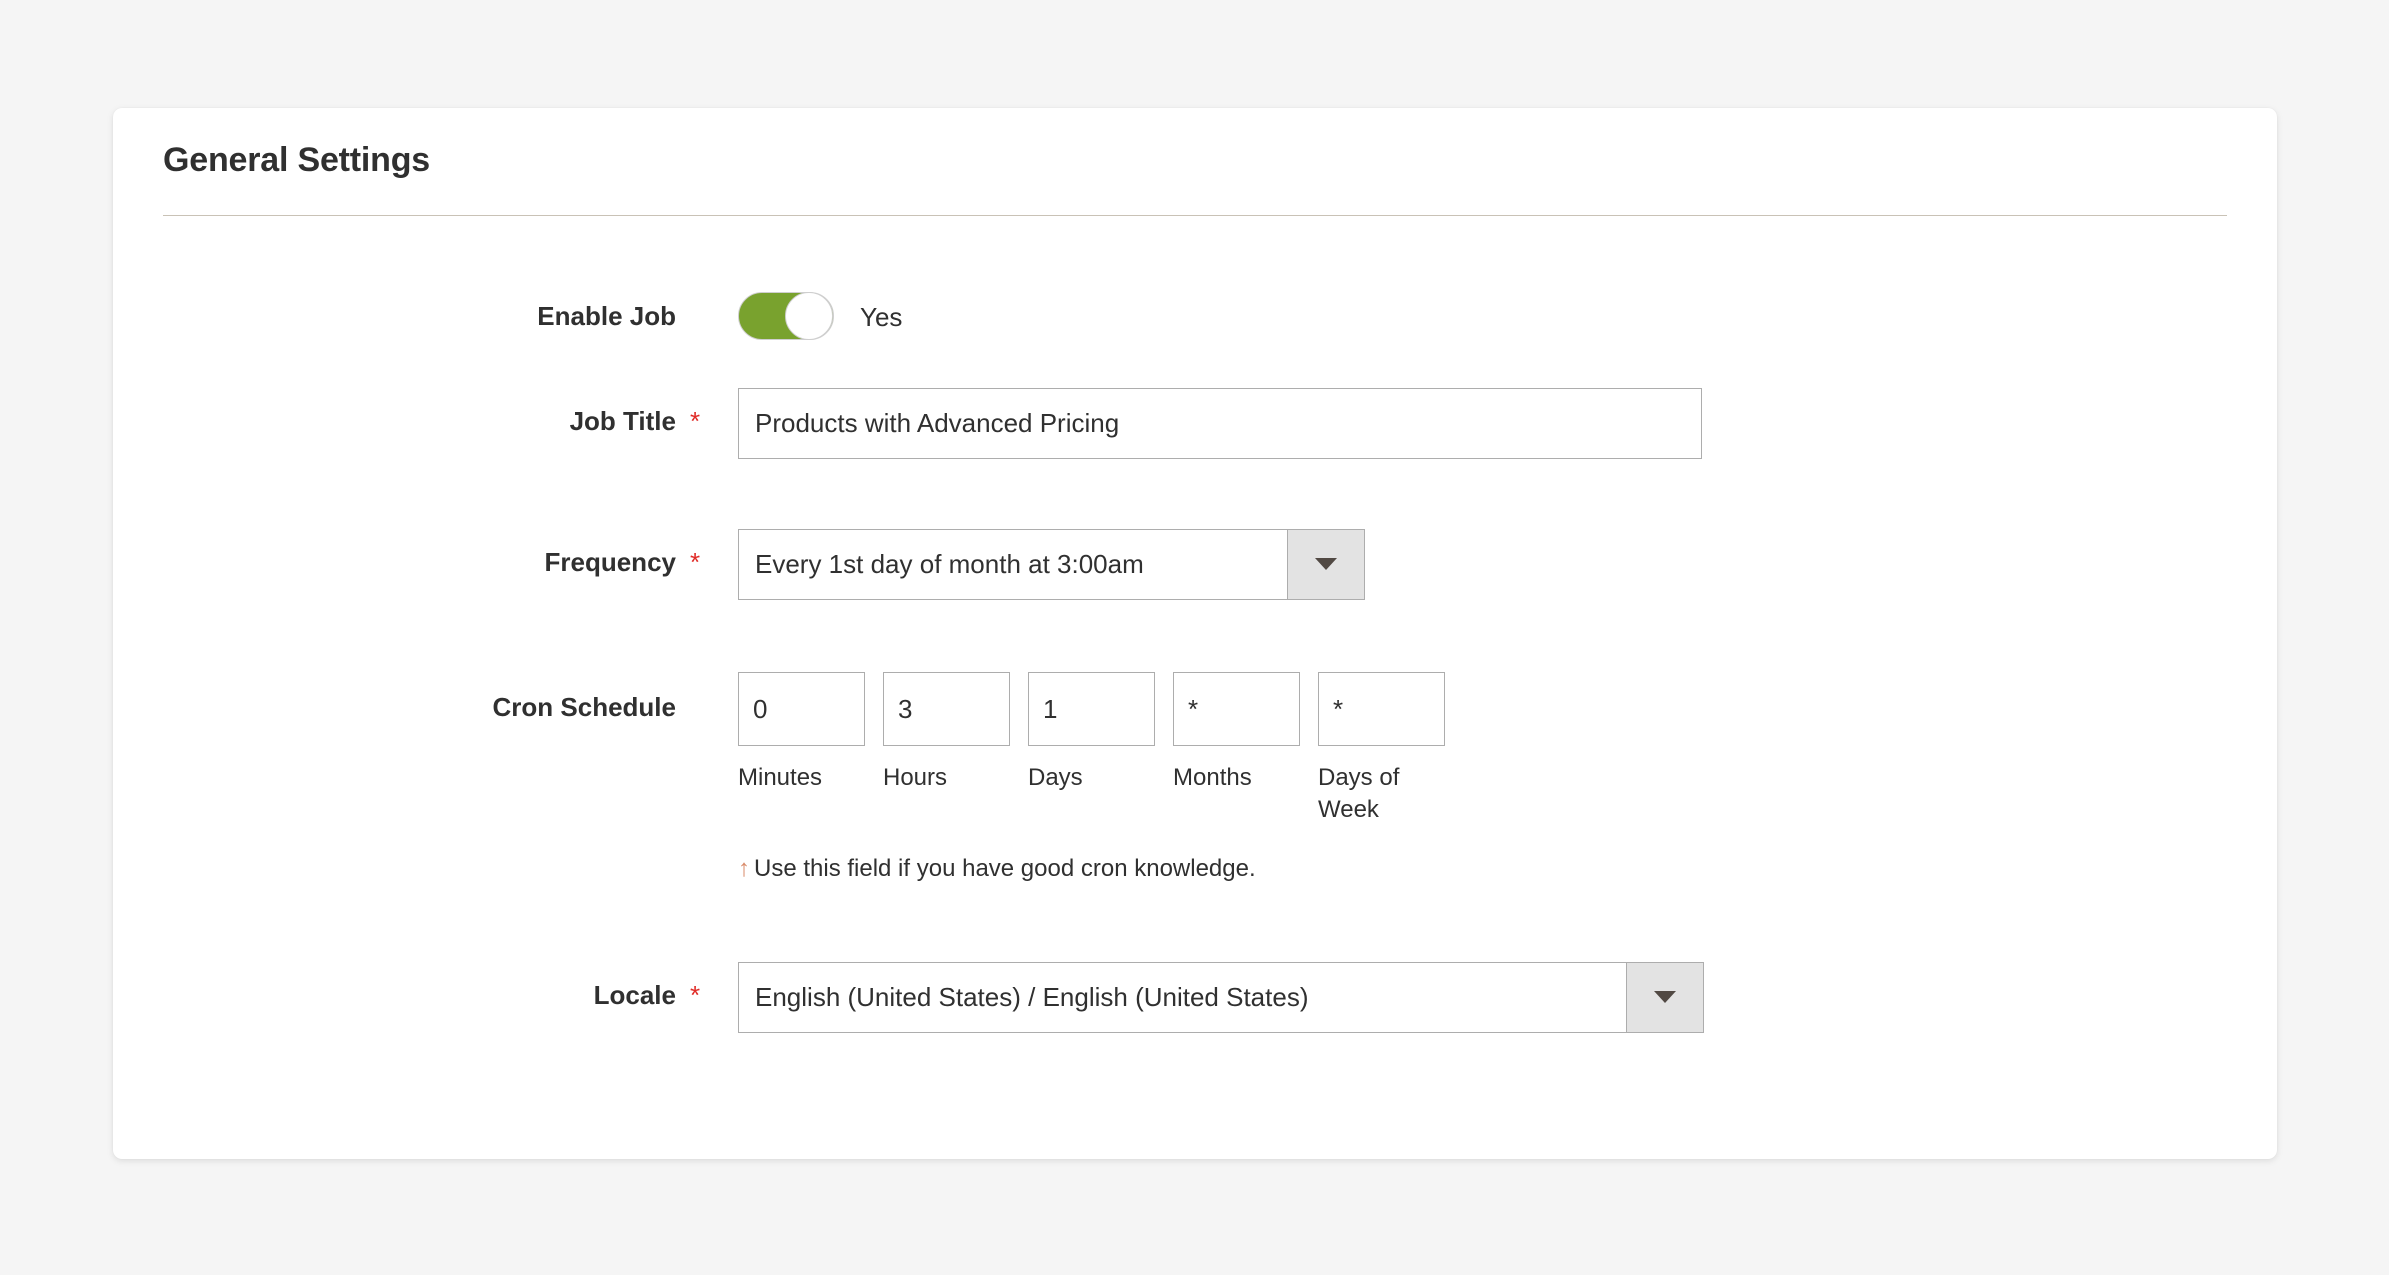  I want to click on cron-cell-days: 1 Days, so click(1091, 749).